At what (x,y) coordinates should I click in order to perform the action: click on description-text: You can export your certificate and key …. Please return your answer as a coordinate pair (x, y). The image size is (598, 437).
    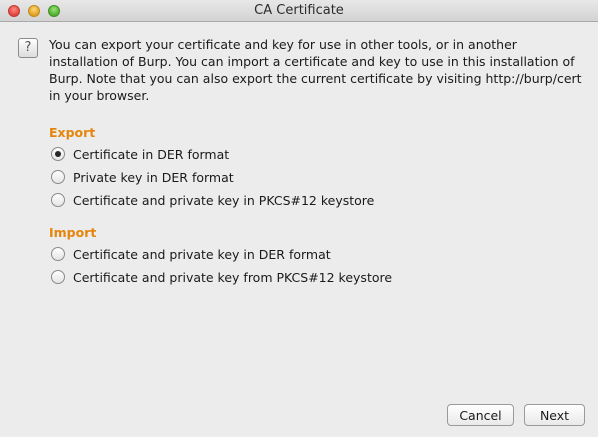
    Looking at the image, I should click on (315, 70).